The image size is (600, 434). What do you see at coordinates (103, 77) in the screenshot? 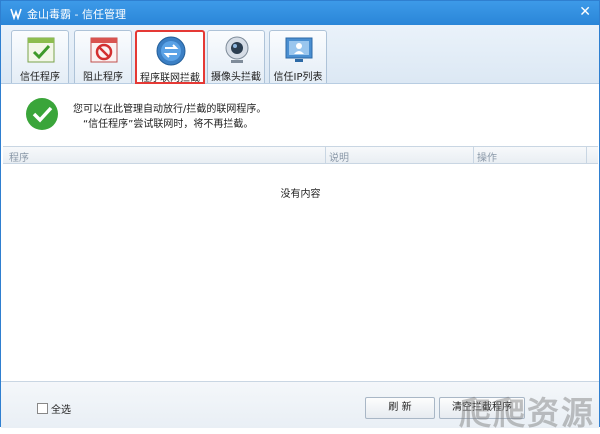
I see `tab-label: 阻止程序` at bounding box center [103, 77].